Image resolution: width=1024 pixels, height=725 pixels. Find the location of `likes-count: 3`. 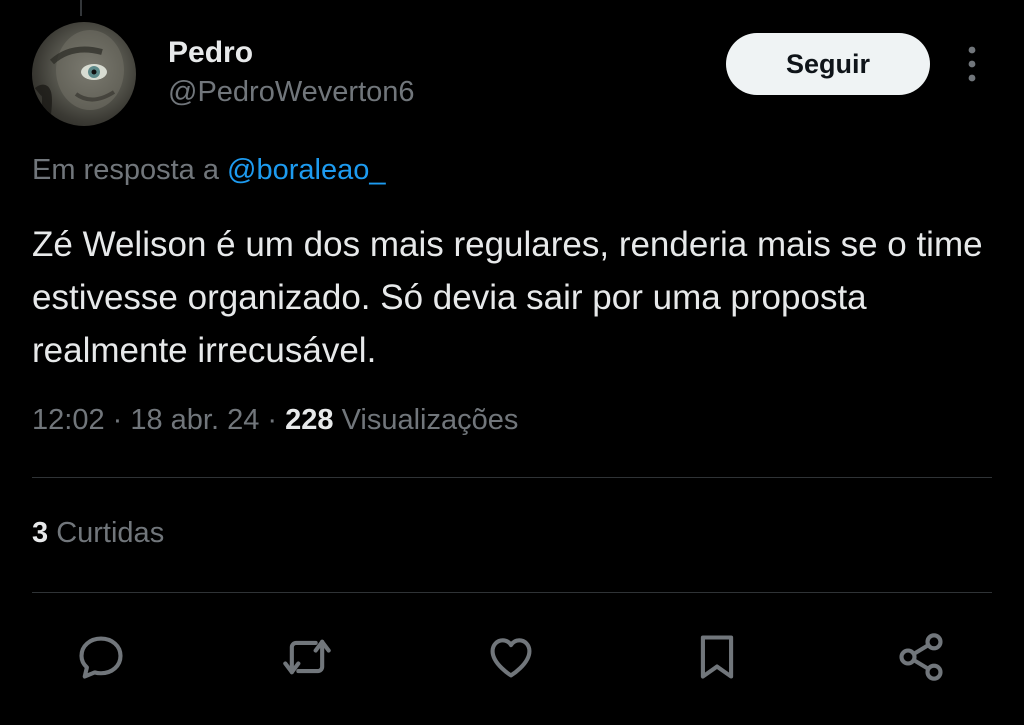

likes-count: 3 is located at coordinates (40, 533).